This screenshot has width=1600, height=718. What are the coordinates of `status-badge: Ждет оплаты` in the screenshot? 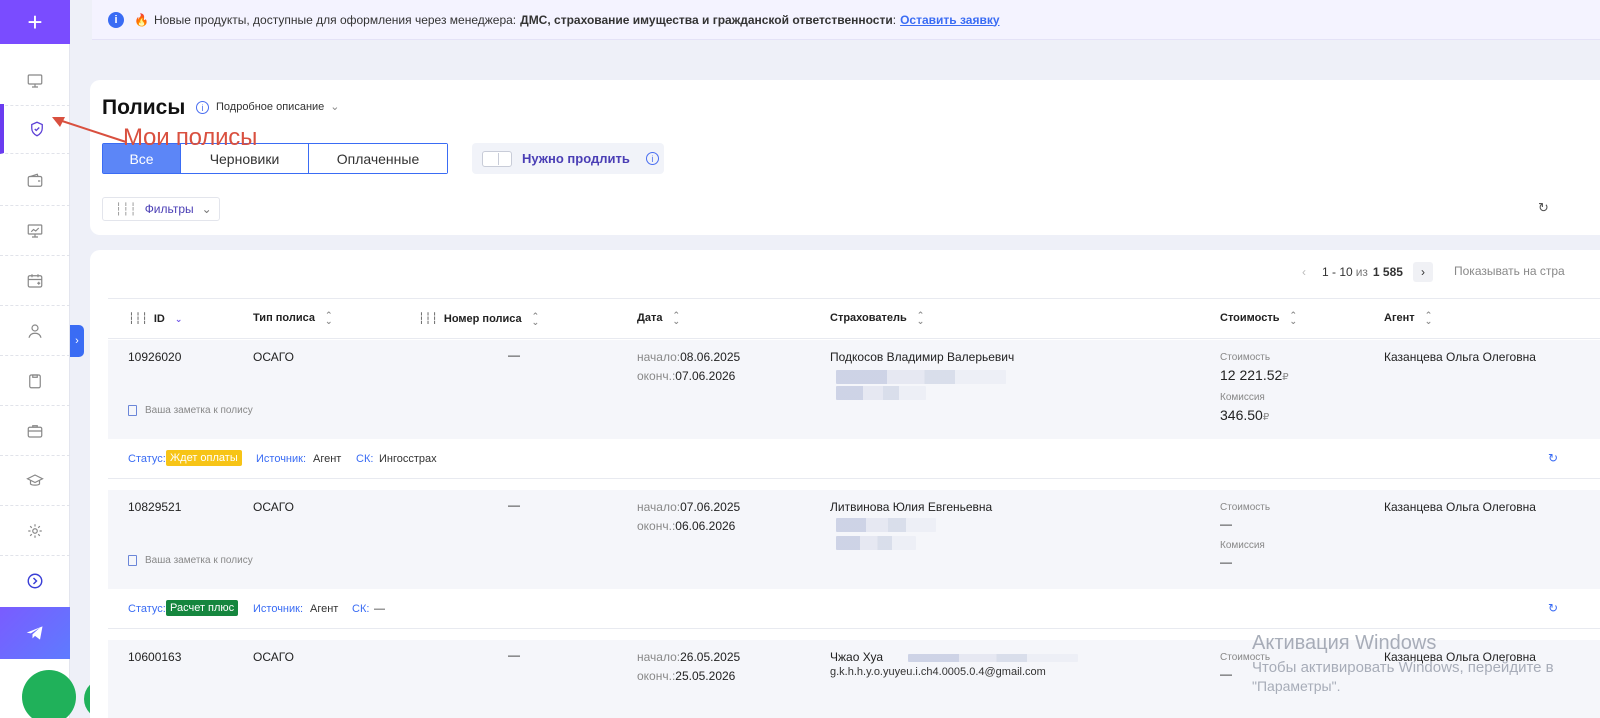 It's located at (204, 458).